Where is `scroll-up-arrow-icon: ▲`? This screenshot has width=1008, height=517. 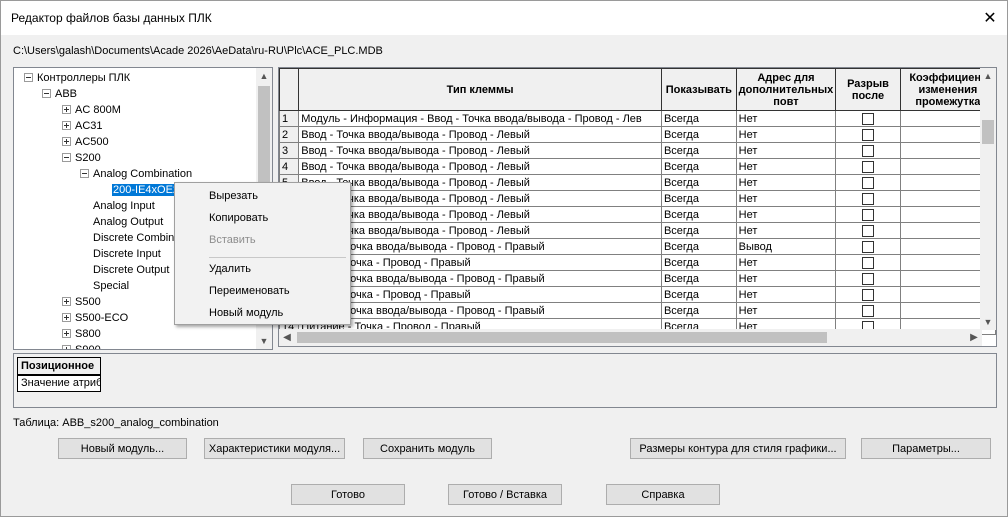 scroll-up-arrow-icon: ▲ is located at coordinates (264, 76).